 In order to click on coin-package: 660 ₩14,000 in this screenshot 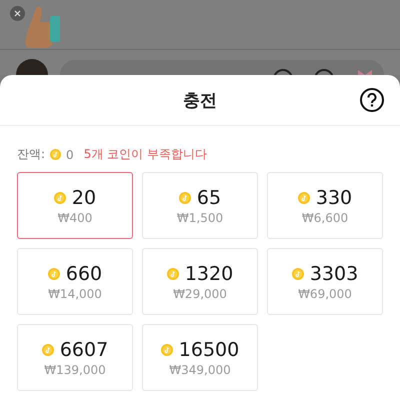, I will do `click(75, 281)`.